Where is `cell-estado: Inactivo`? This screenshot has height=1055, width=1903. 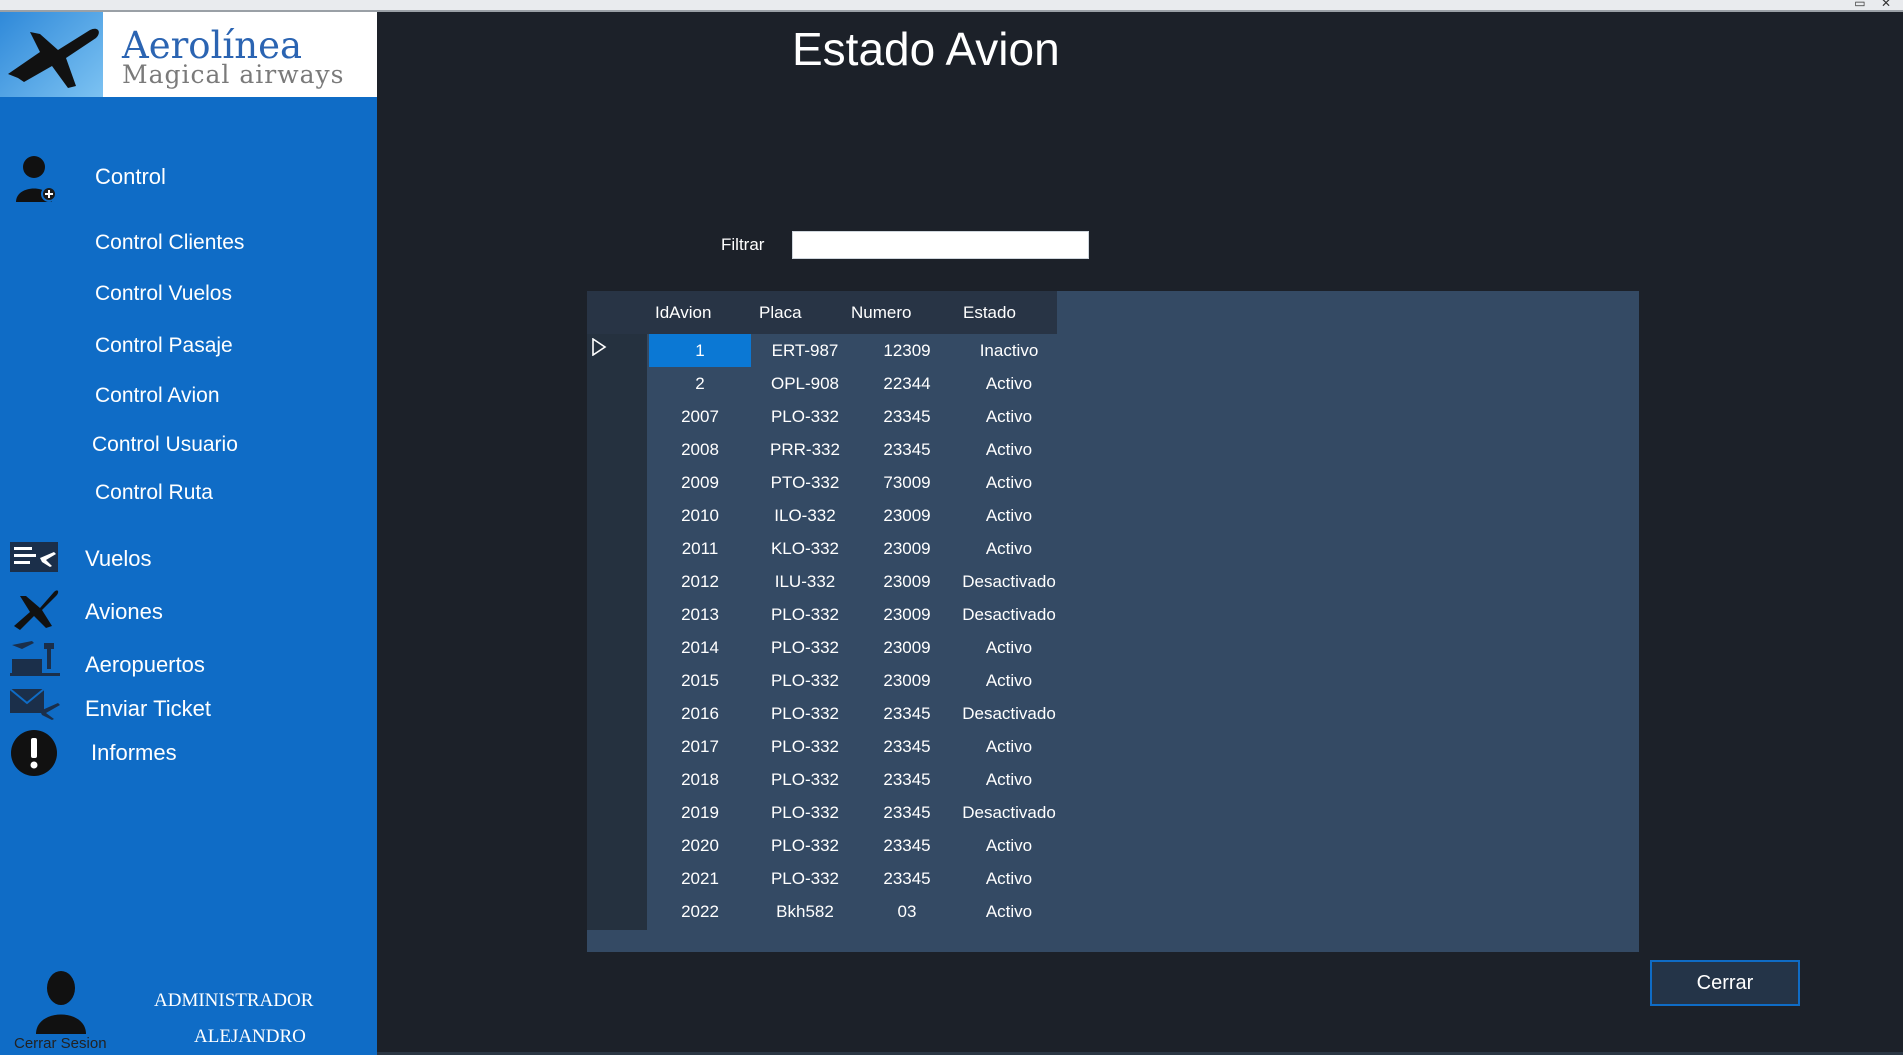 cell-estado: Inactivo is located at coordinates (1009, 350).